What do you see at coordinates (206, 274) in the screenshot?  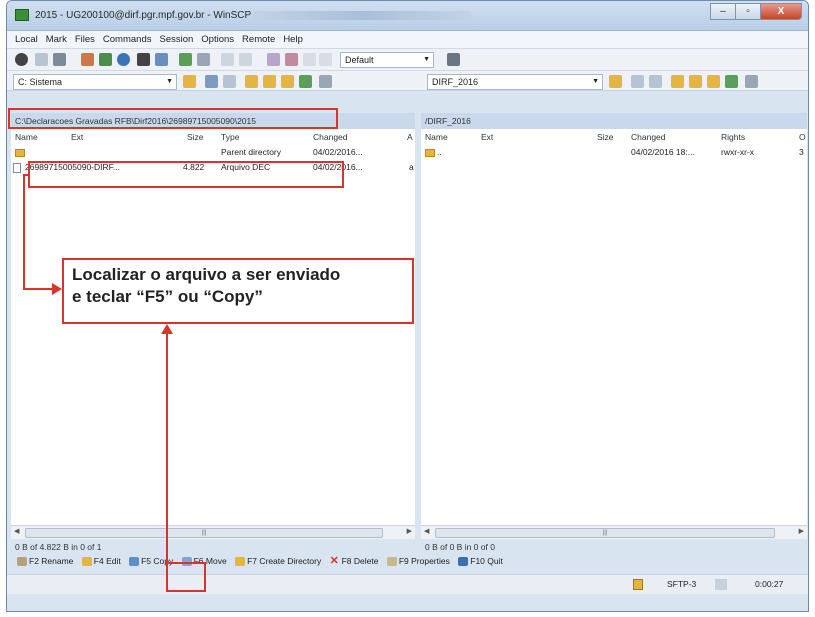 I see `callout-line-1: Localizar o arquivo a ser enviado` at bounding box center [206, 274].